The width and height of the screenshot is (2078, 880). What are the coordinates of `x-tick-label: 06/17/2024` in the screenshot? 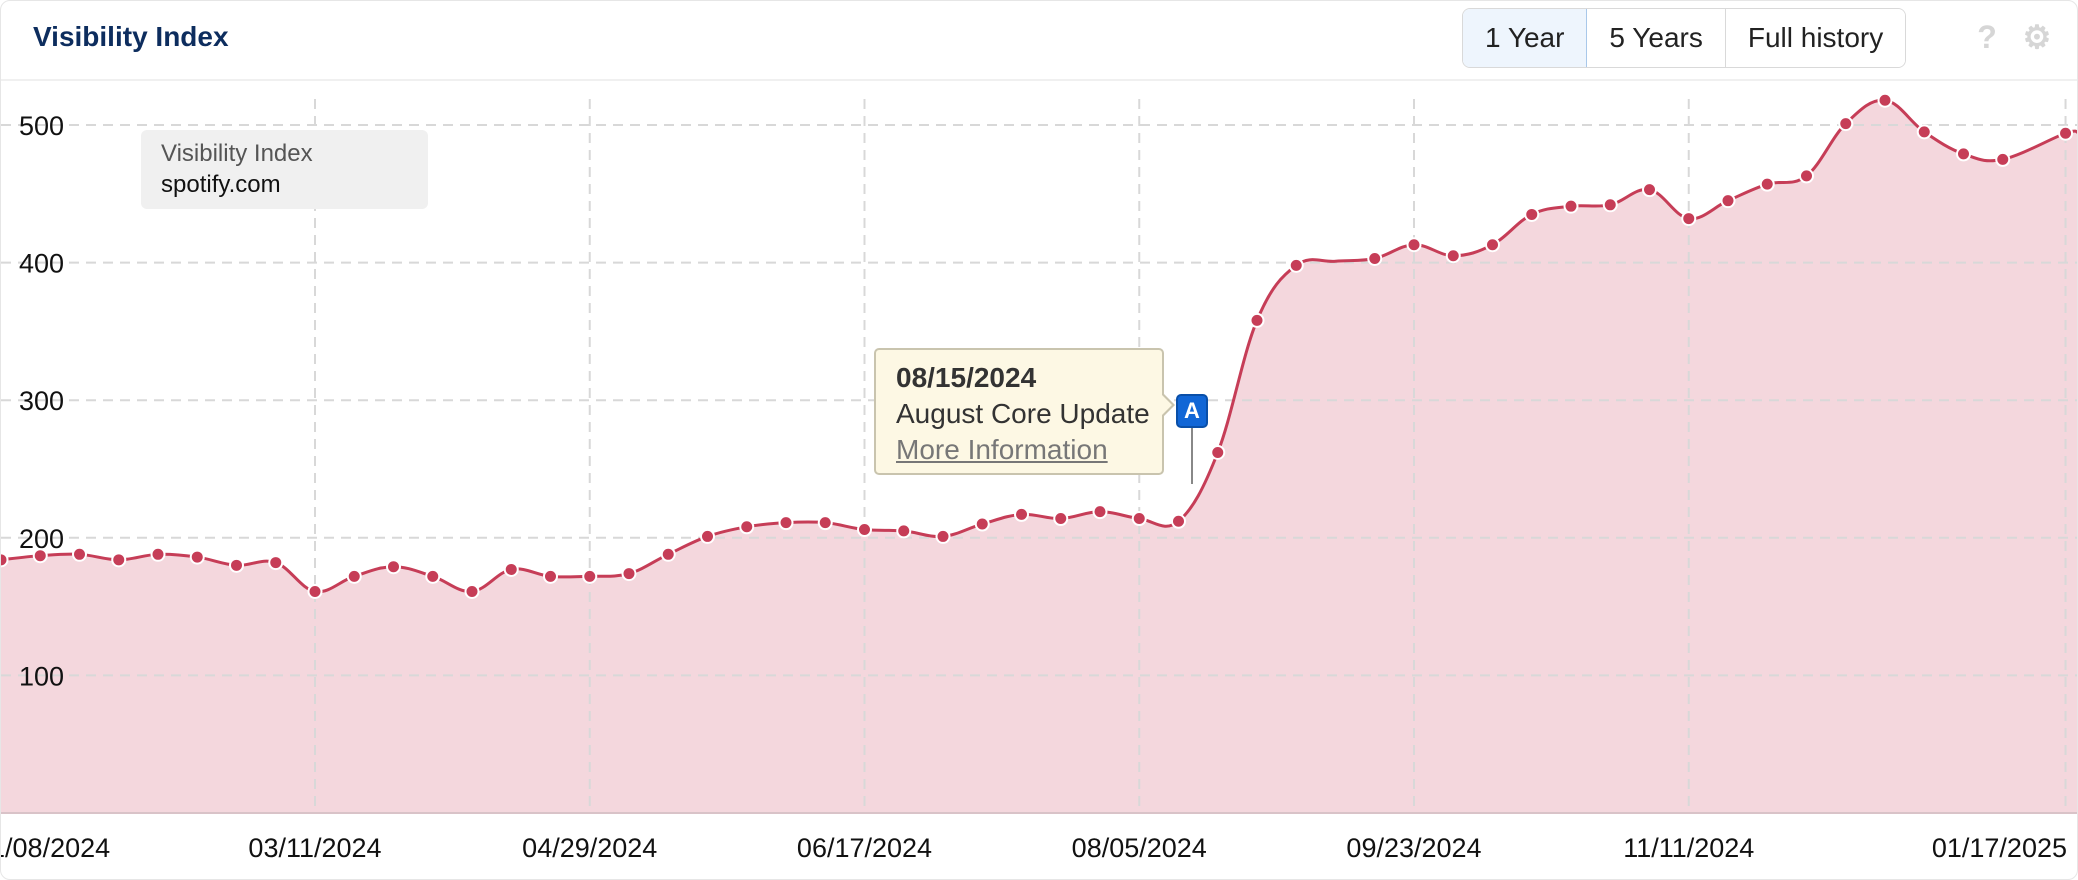 It's located at (864, 848).